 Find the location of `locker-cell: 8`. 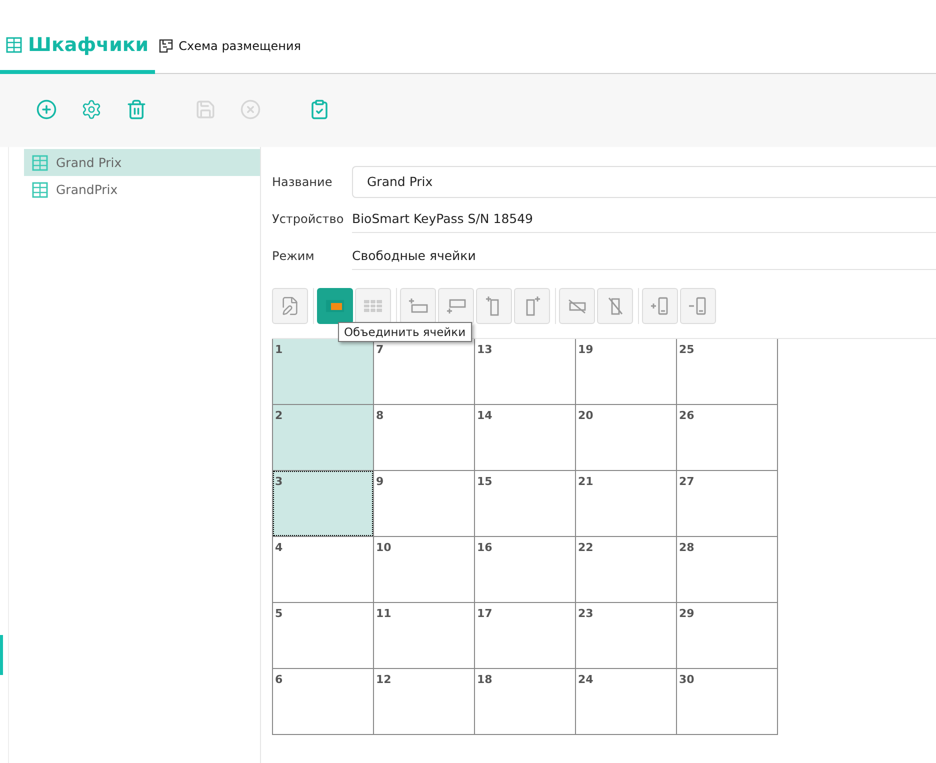

locker-cell: 8 is located at coordinates (424, 437).